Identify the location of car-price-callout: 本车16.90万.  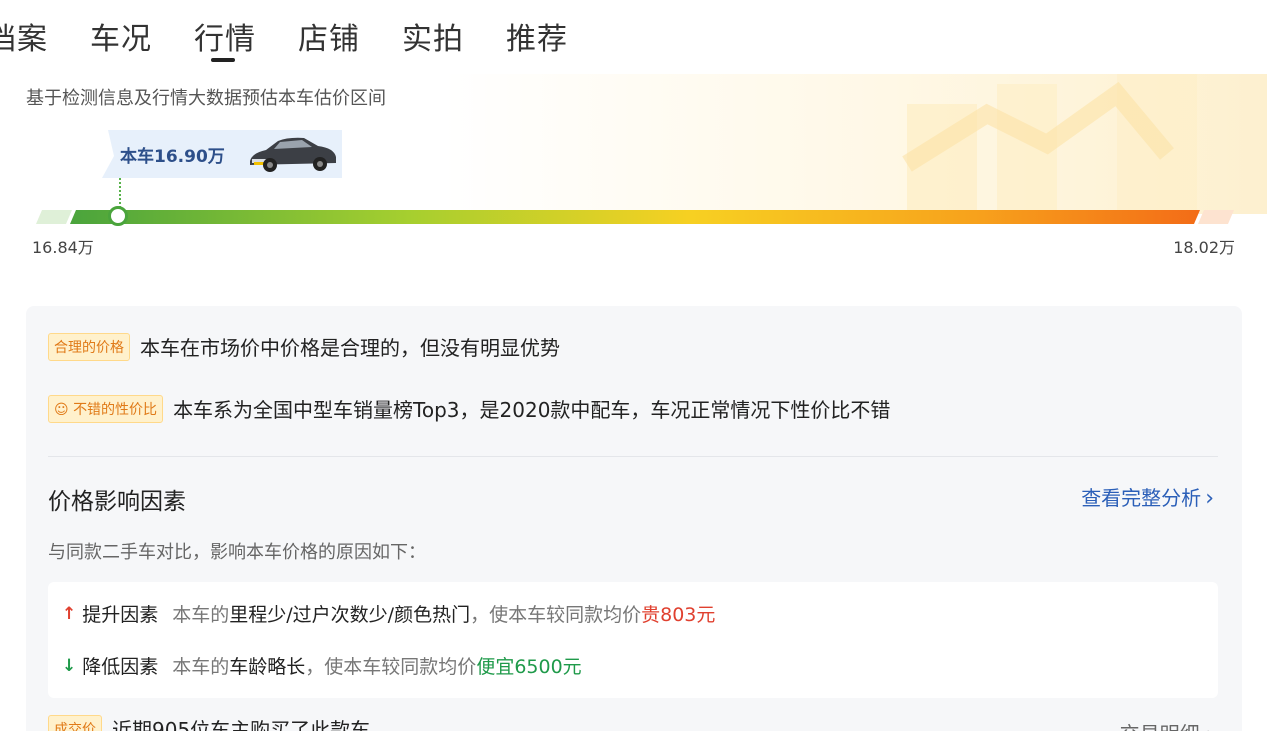
(226, 154).